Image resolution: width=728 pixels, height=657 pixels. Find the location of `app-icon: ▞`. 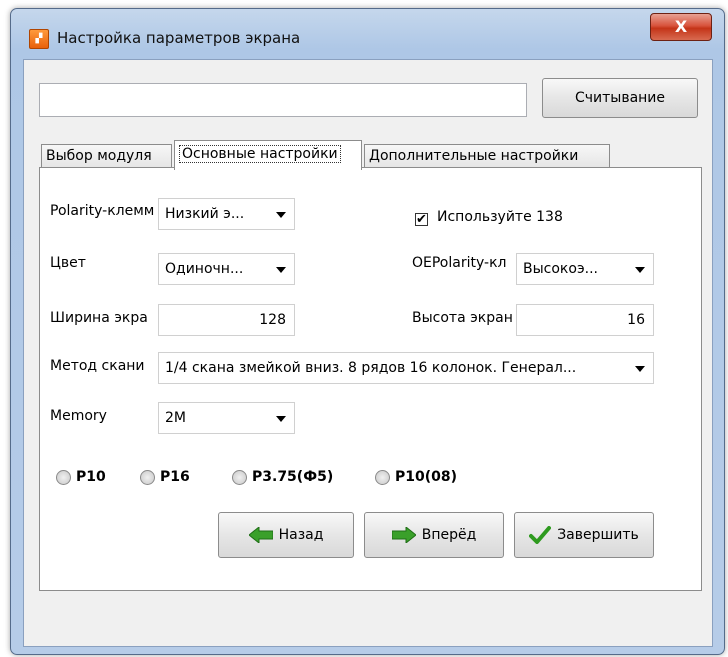

app-icon: ▞ is located at coordinates (39, 39).